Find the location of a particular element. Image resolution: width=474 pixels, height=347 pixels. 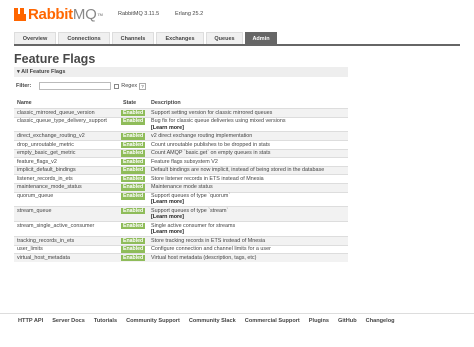

regex-label: Regex is located at coordinates (129, 86).